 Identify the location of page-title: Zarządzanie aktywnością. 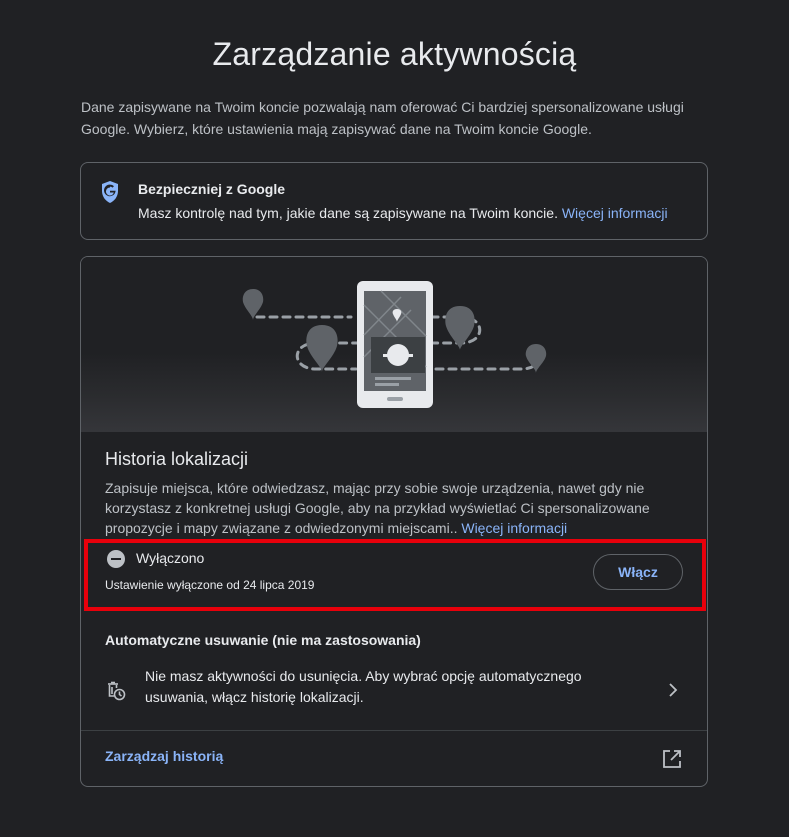
(394, 54).